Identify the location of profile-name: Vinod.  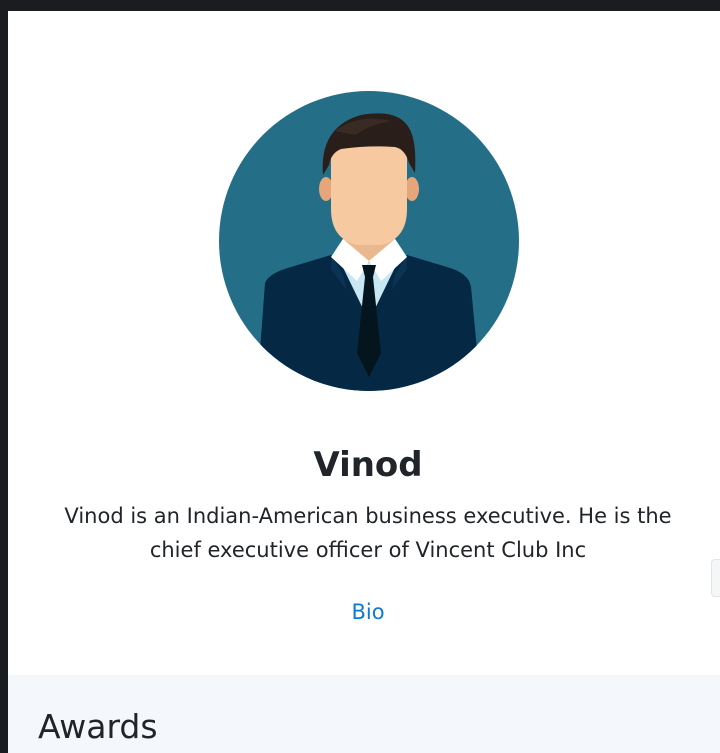
(368, 465).